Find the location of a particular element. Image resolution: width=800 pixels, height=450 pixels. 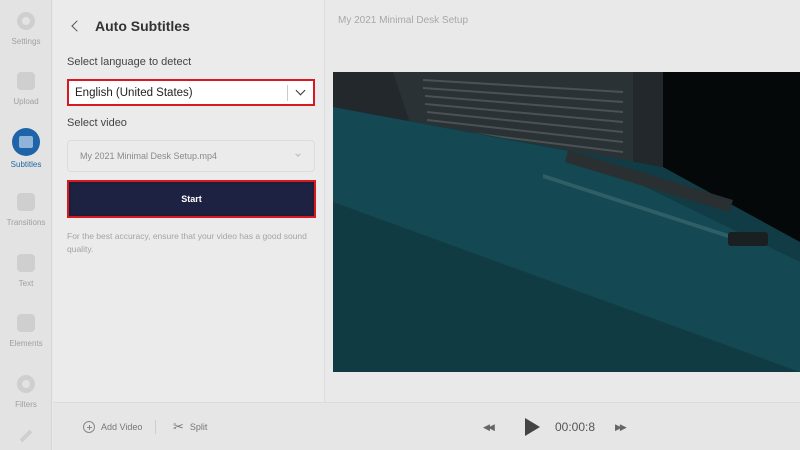

split-button: ✂ Split is located at coordinates (190, 426).